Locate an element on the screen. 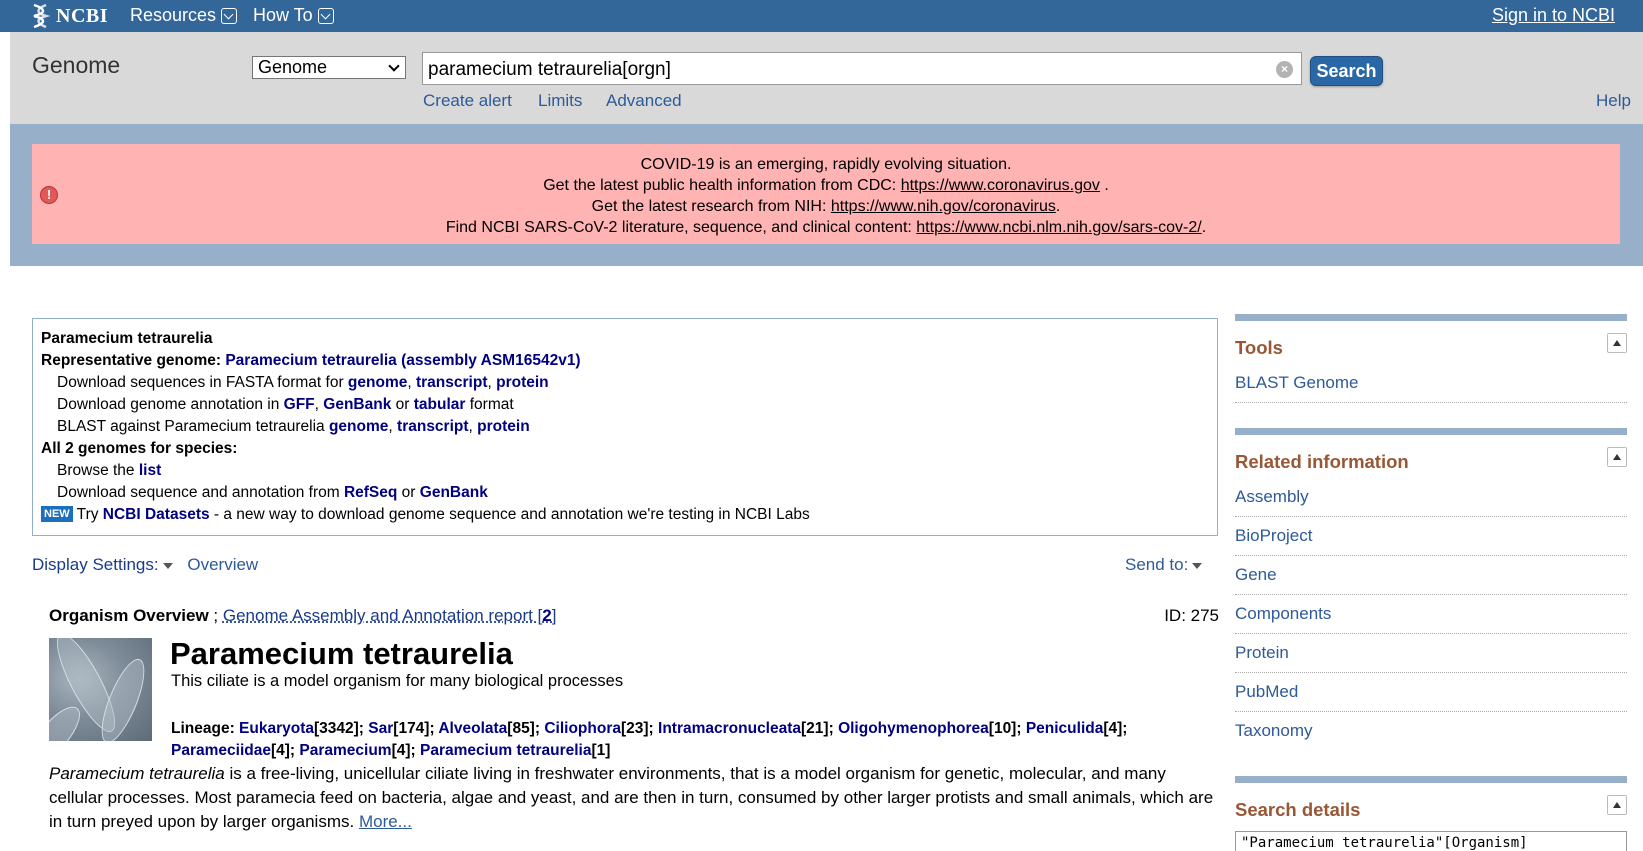 The image size is (1643, 851). search-input: paramecium tetraurelia[orgn] × is located at coordinates (862, 68).